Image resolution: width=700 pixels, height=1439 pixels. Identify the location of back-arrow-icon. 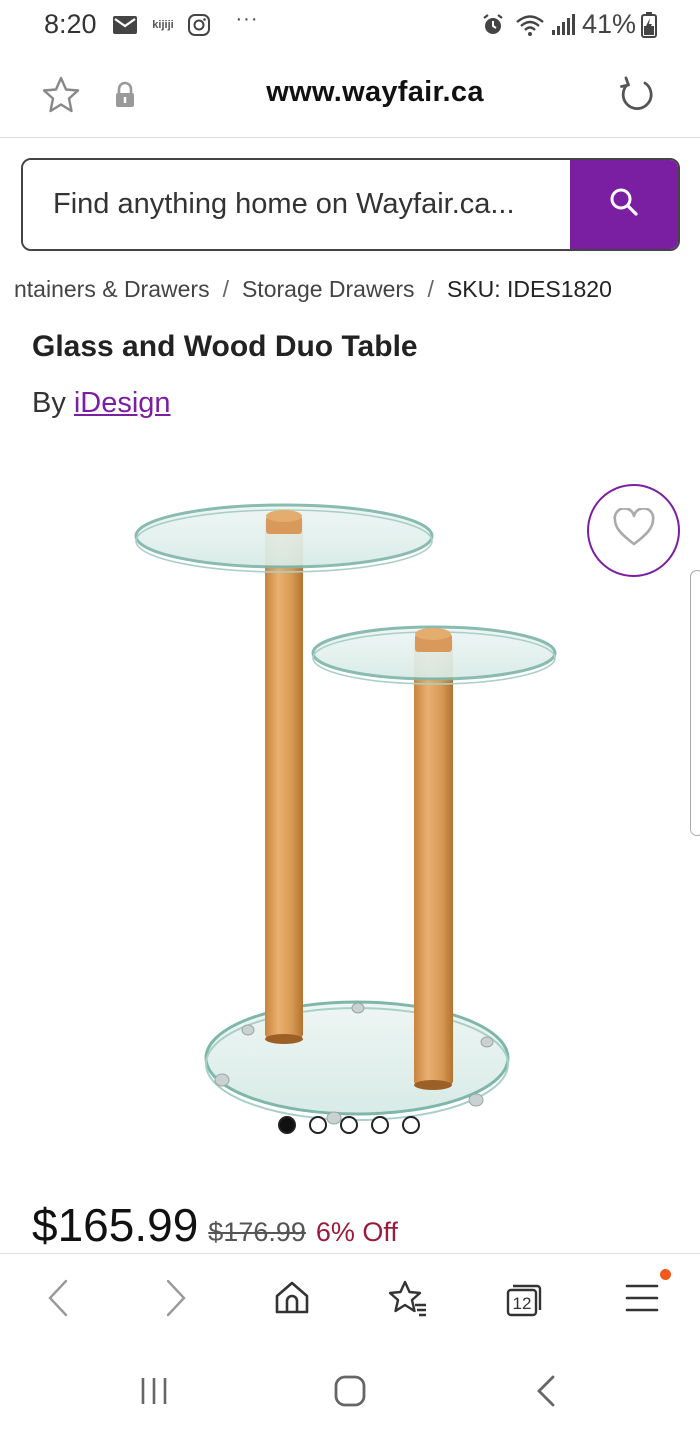
(546, 1393).